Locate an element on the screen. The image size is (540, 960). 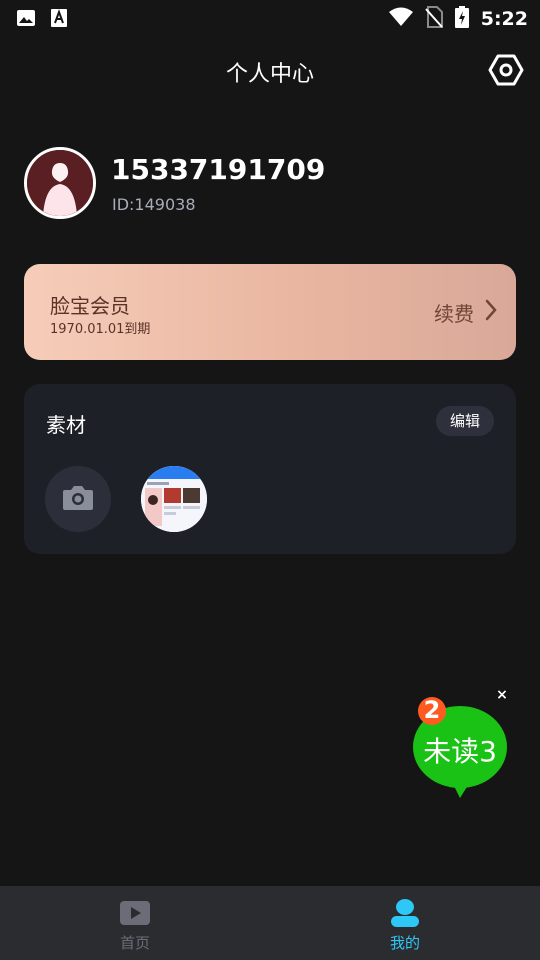
user-id: ID:149038 is located at coordinates (154, 204).